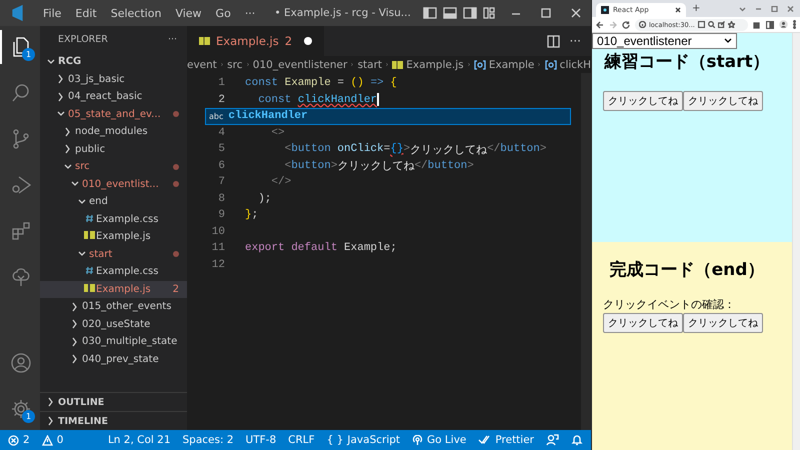 The width and height of the screenshot is (800, 450). I want to click on line-number: 1, so click(221, 83).